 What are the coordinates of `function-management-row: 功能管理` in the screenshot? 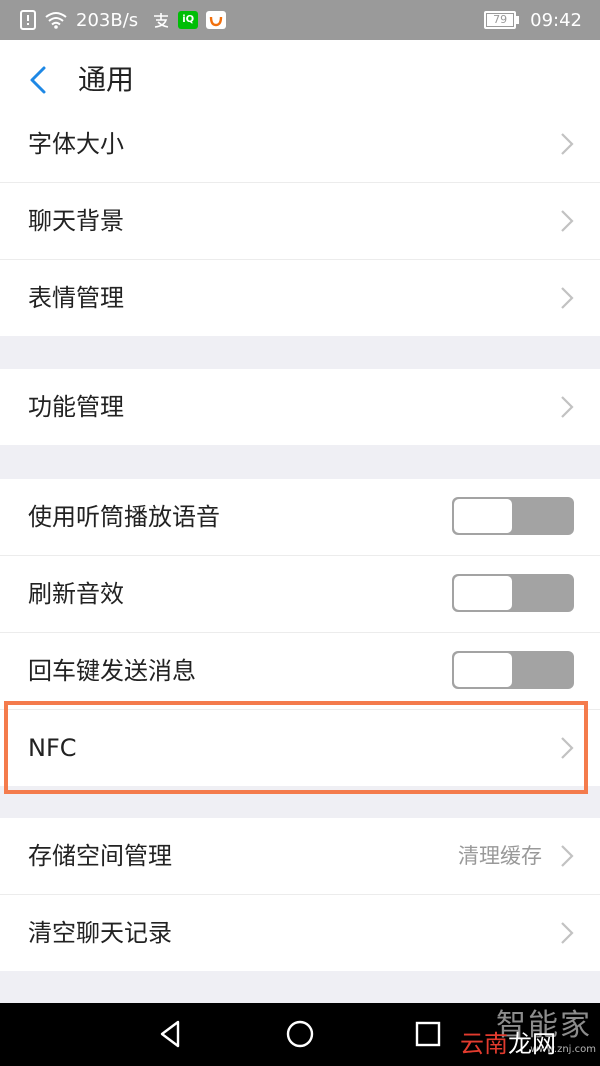 It's located at (300, 407).